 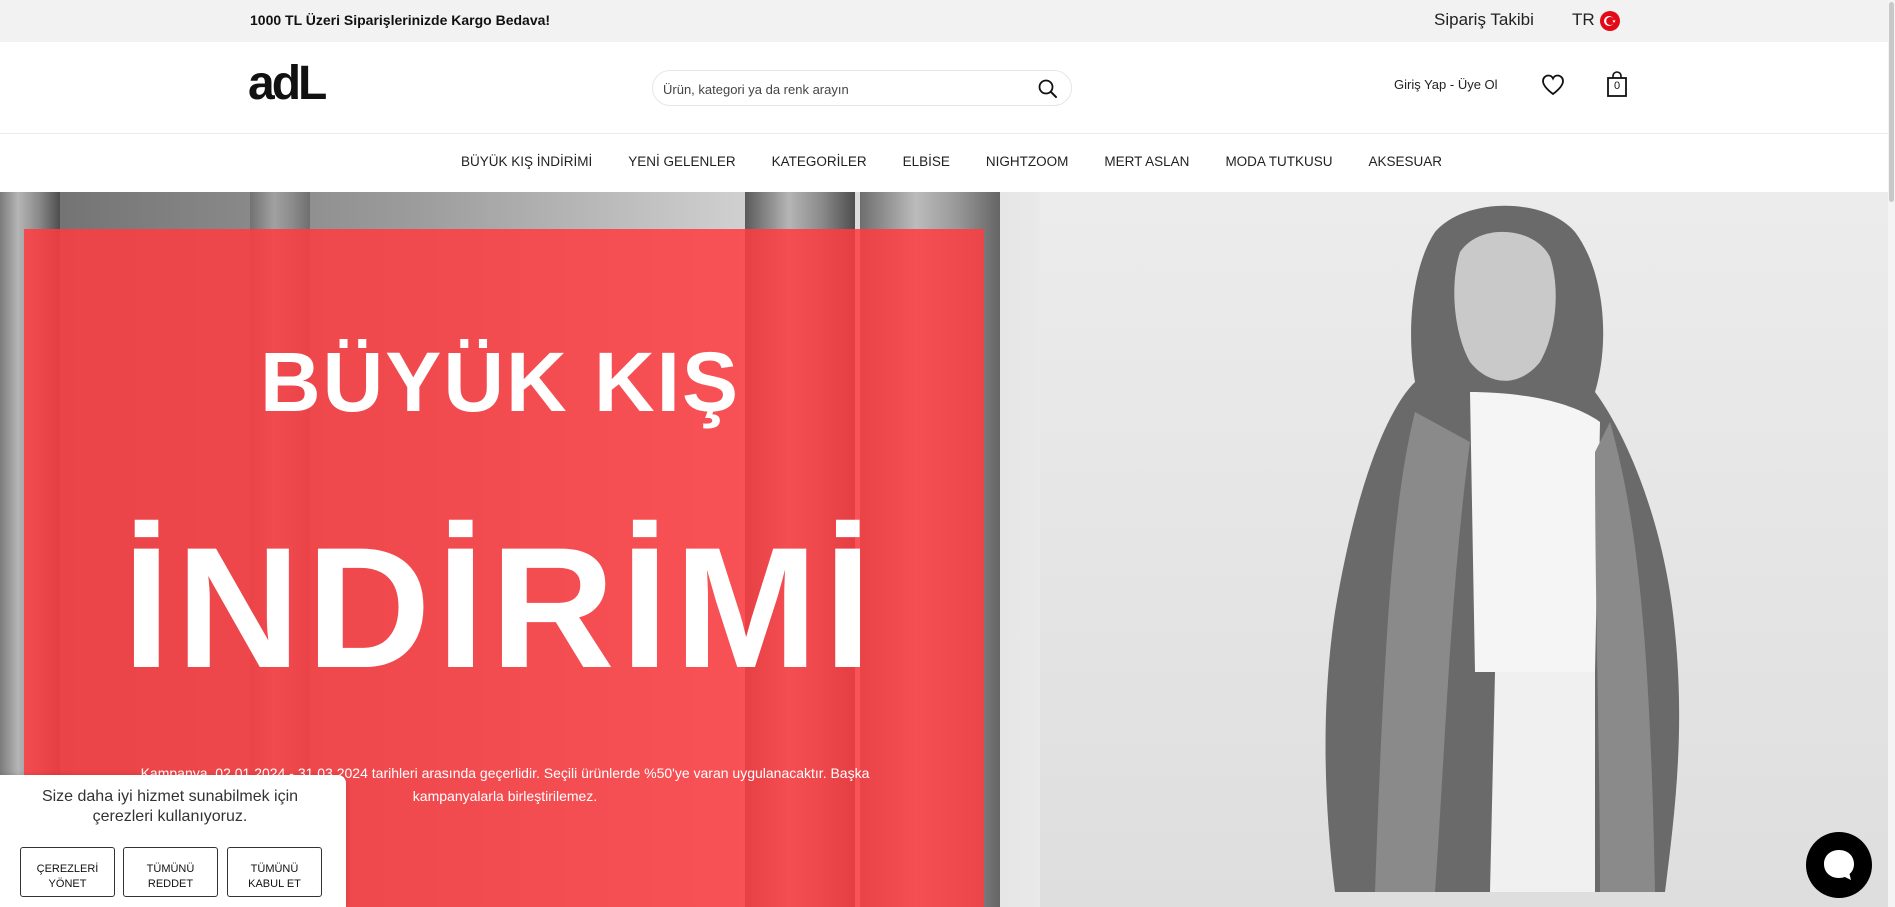 I want to click on scrollbar-thumb, so click(x=1891, y=102).